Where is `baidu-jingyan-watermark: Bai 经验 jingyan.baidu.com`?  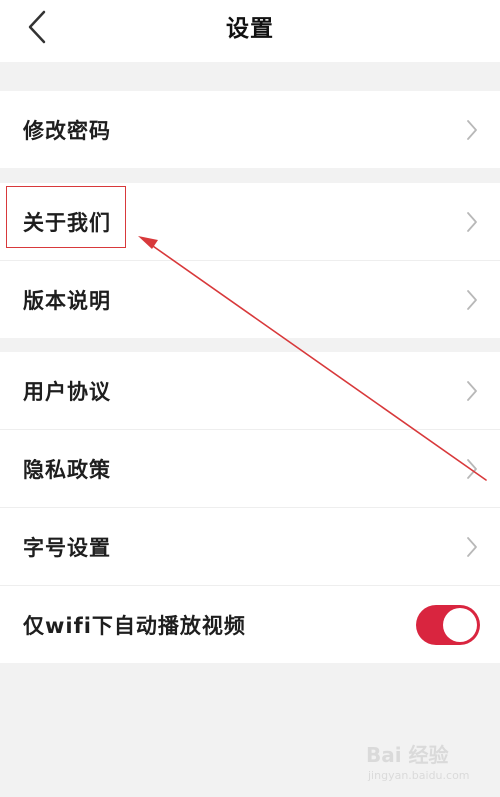 baidu-jingyan-watermark: Bai 经验 jingyan.baidu.com is located at coordinates (426, 763).